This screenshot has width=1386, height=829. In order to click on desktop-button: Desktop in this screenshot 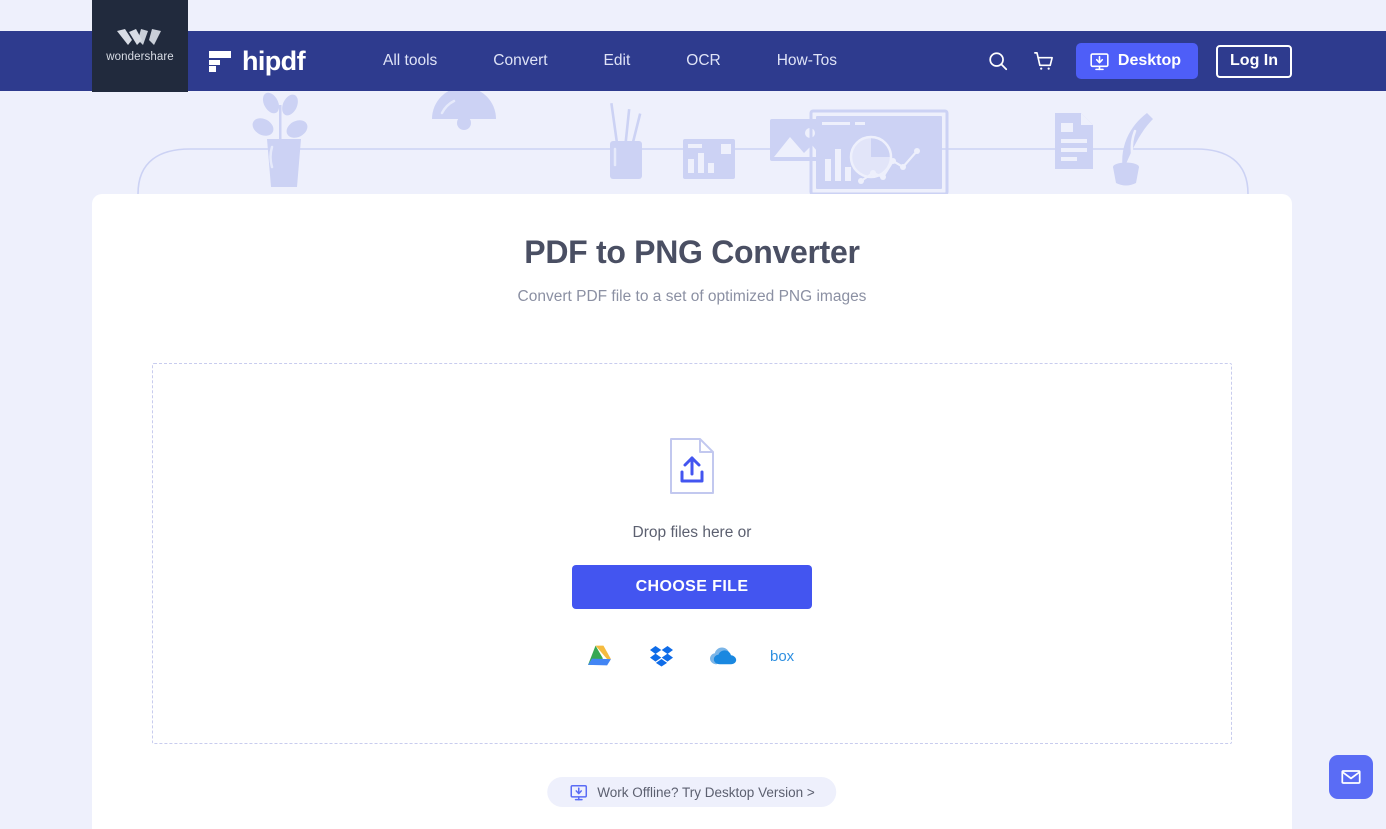, I will do `click(1137, 61)`.